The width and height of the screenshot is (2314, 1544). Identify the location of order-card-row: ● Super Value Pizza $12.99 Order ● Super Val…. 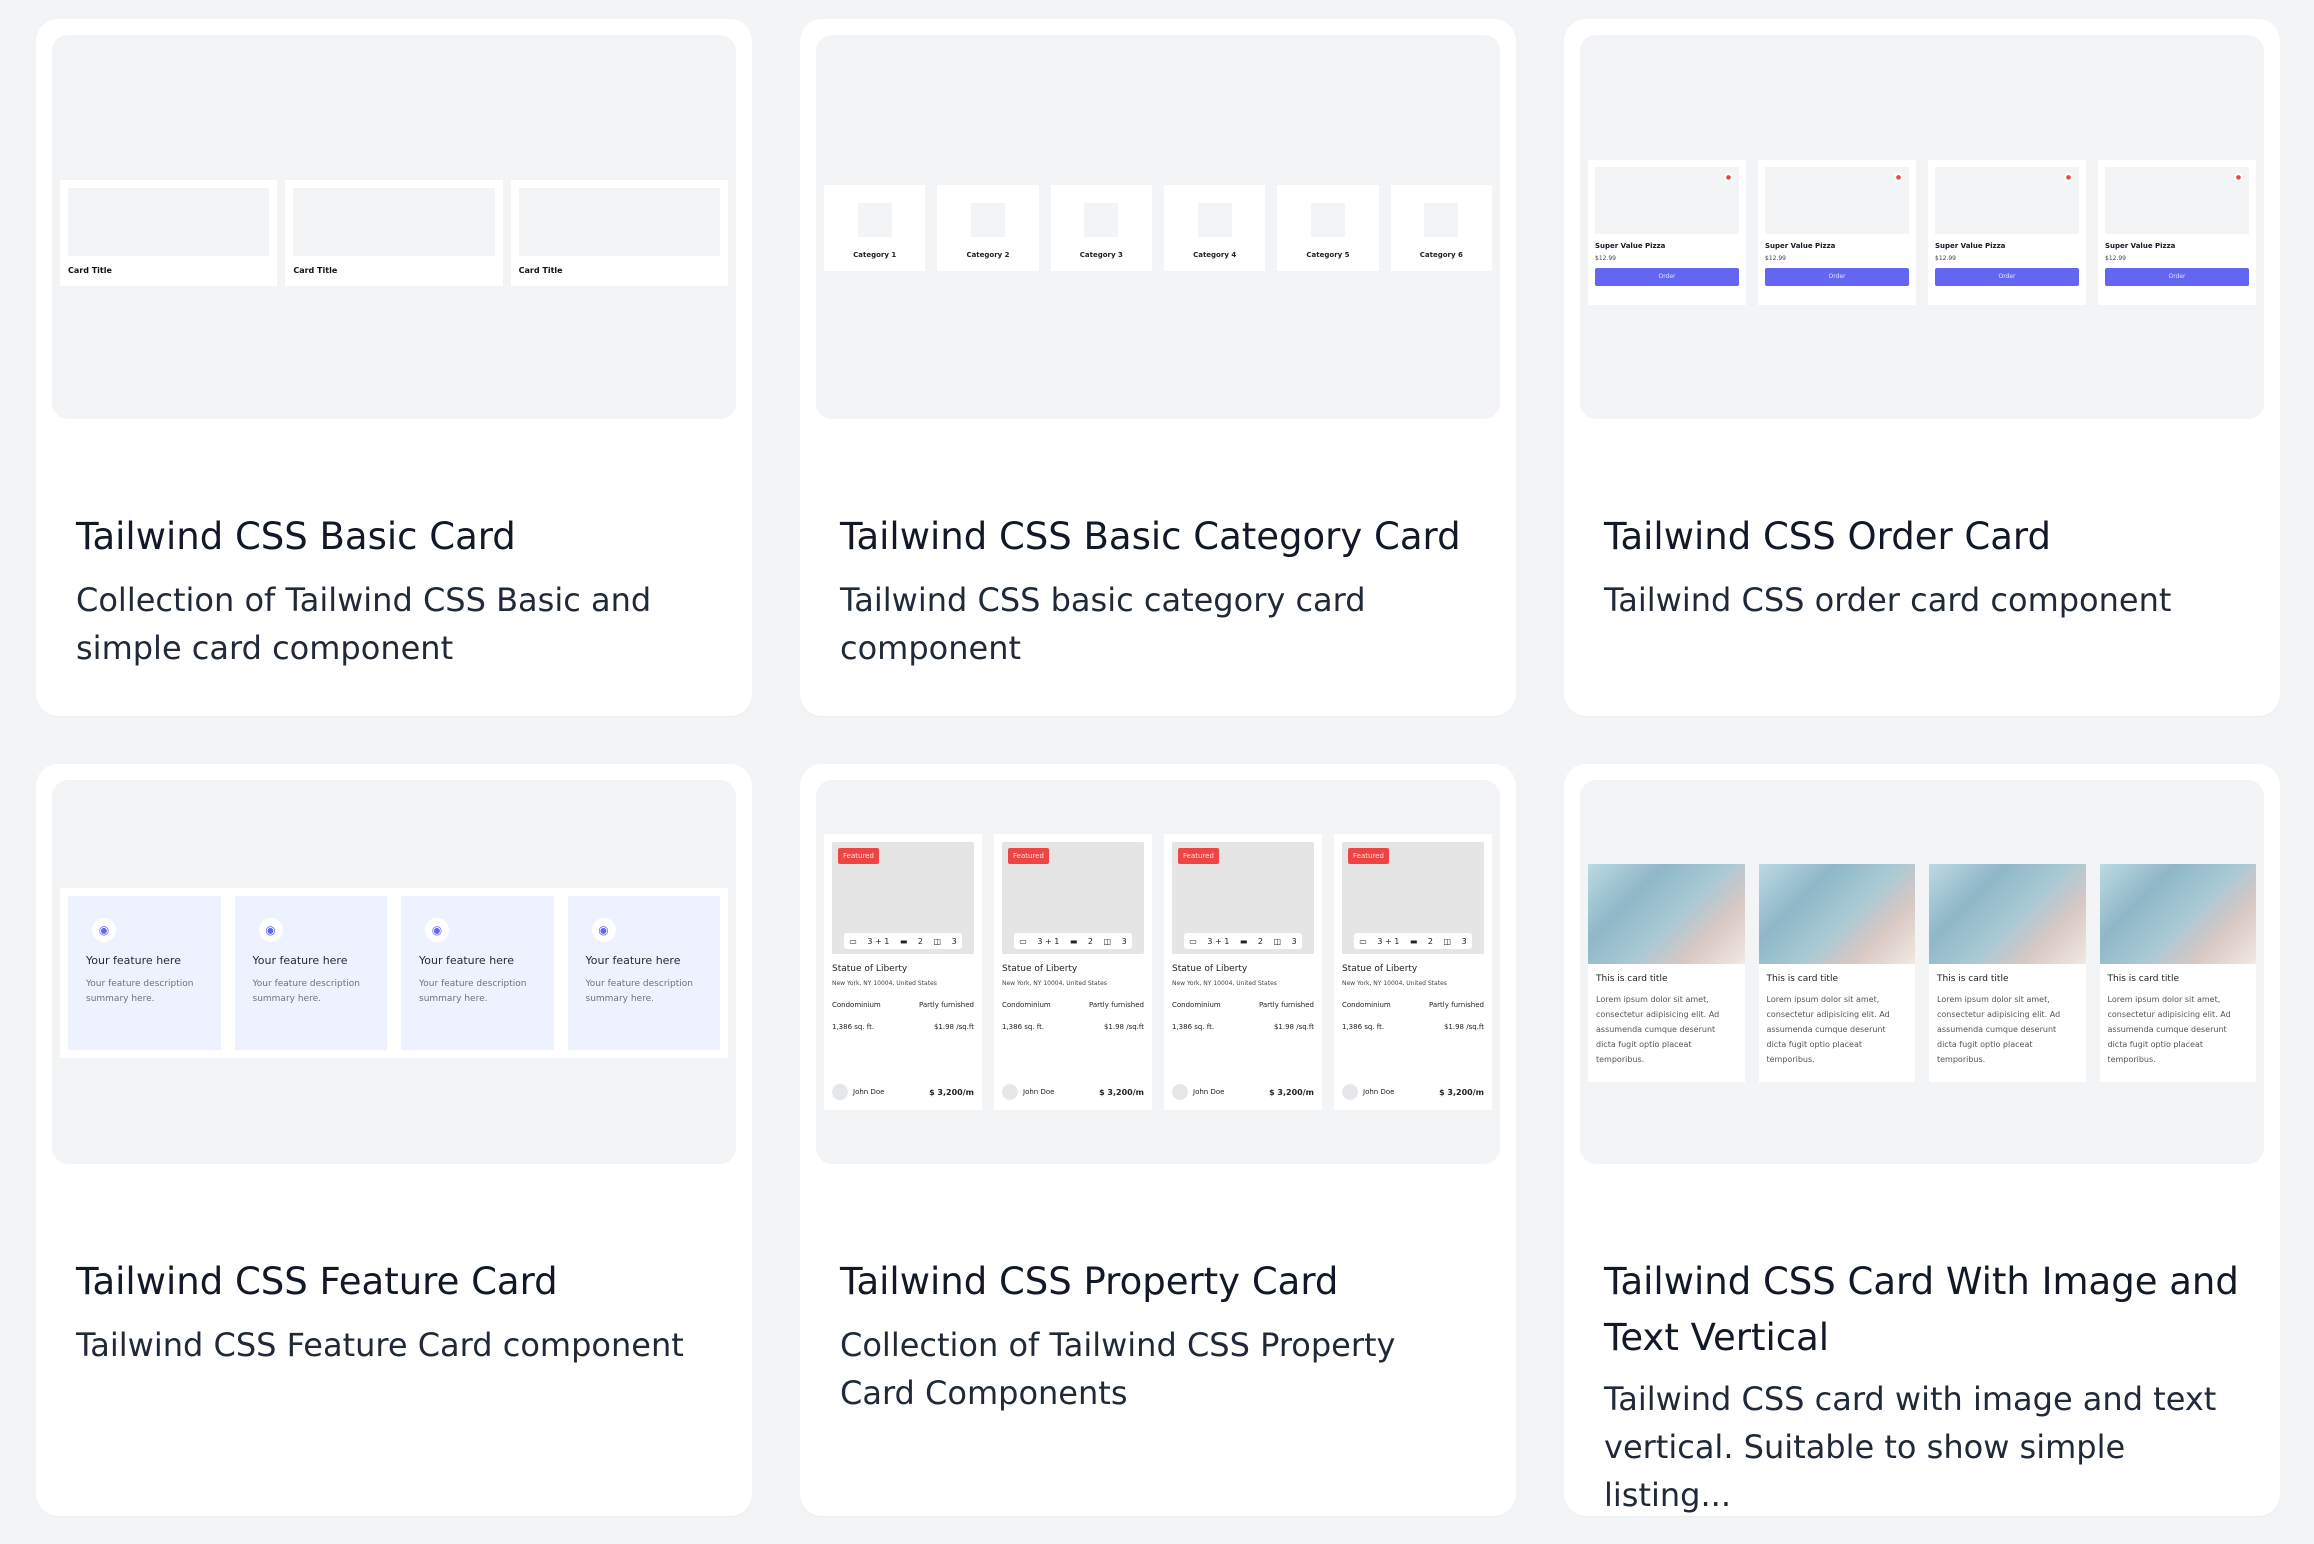
(1922, 232).